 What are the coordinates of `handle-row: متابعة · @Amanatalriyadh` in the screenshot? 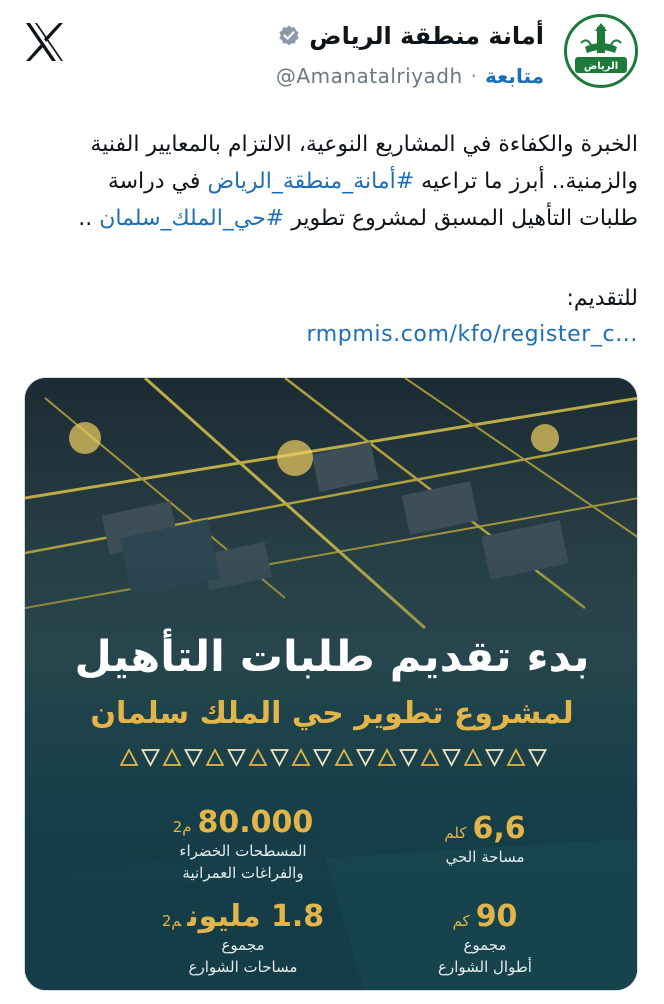 It's located at (410, 76).